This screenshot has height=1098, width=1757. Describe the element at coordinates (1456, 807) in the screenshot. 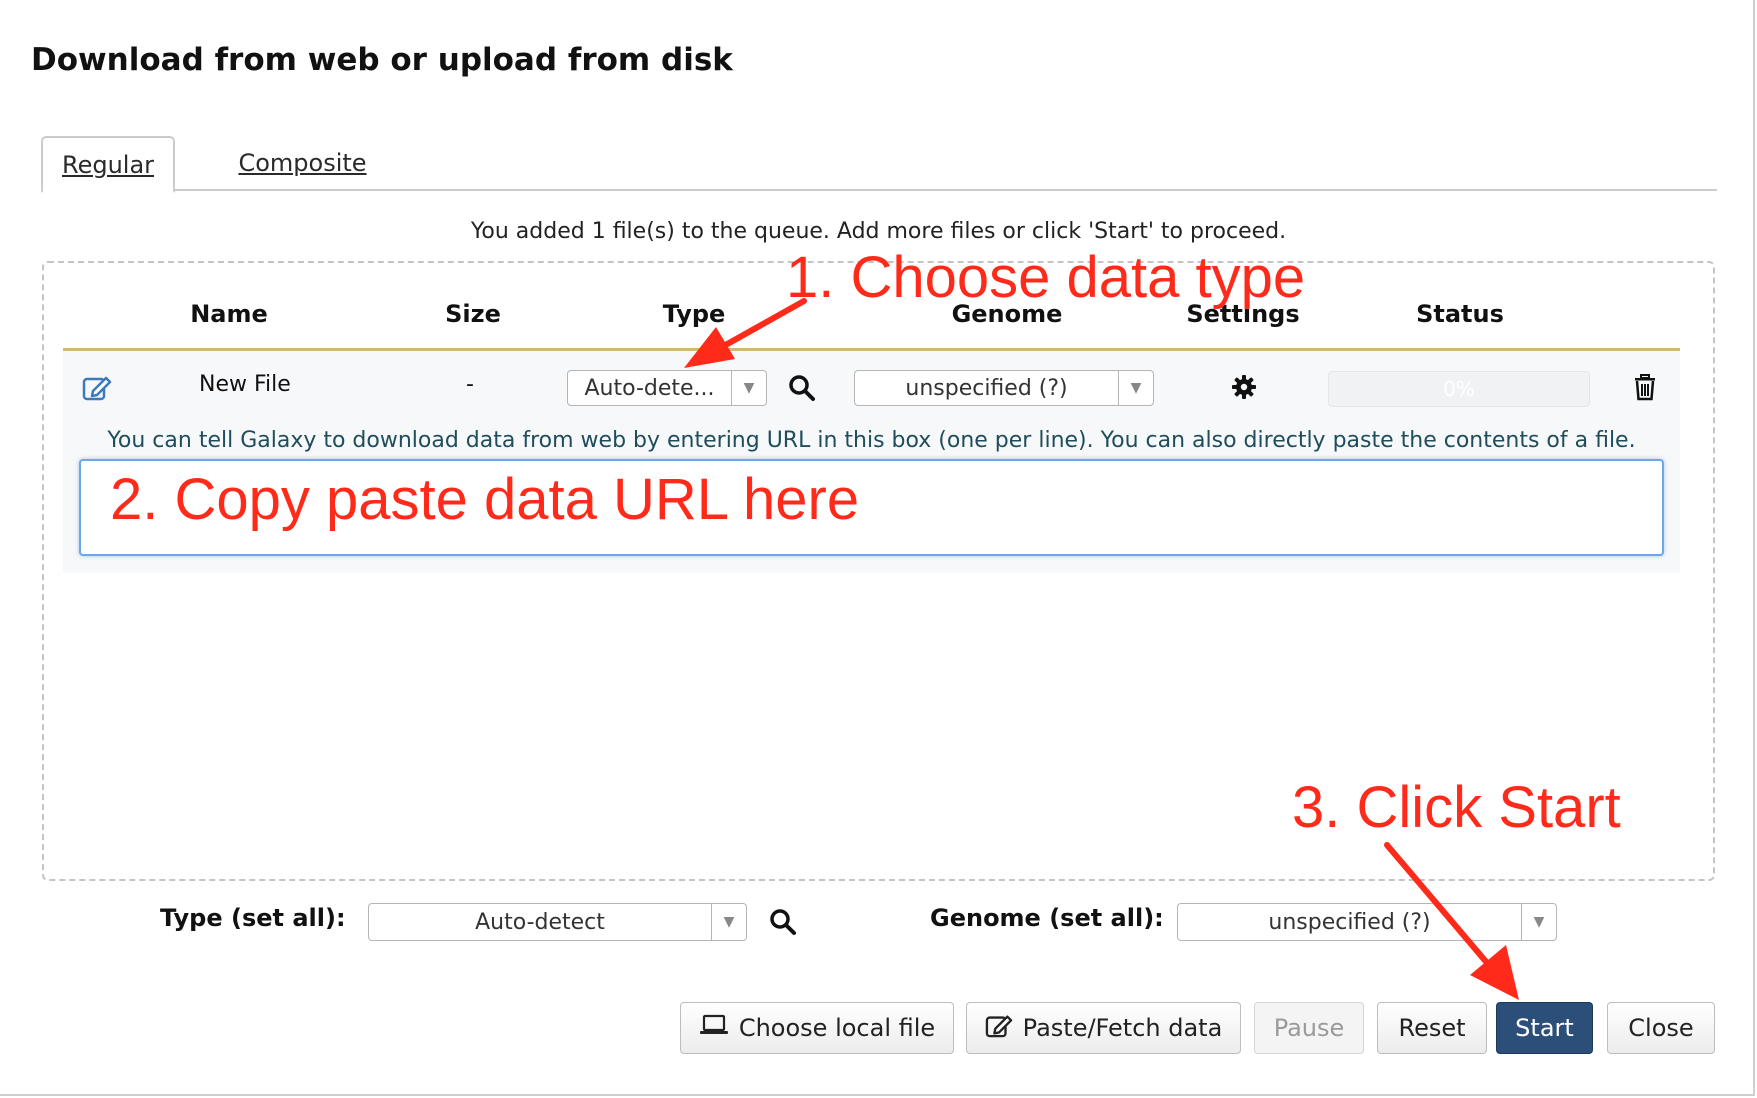

I see `annotation-step-3: 3. Click Start` at that location.